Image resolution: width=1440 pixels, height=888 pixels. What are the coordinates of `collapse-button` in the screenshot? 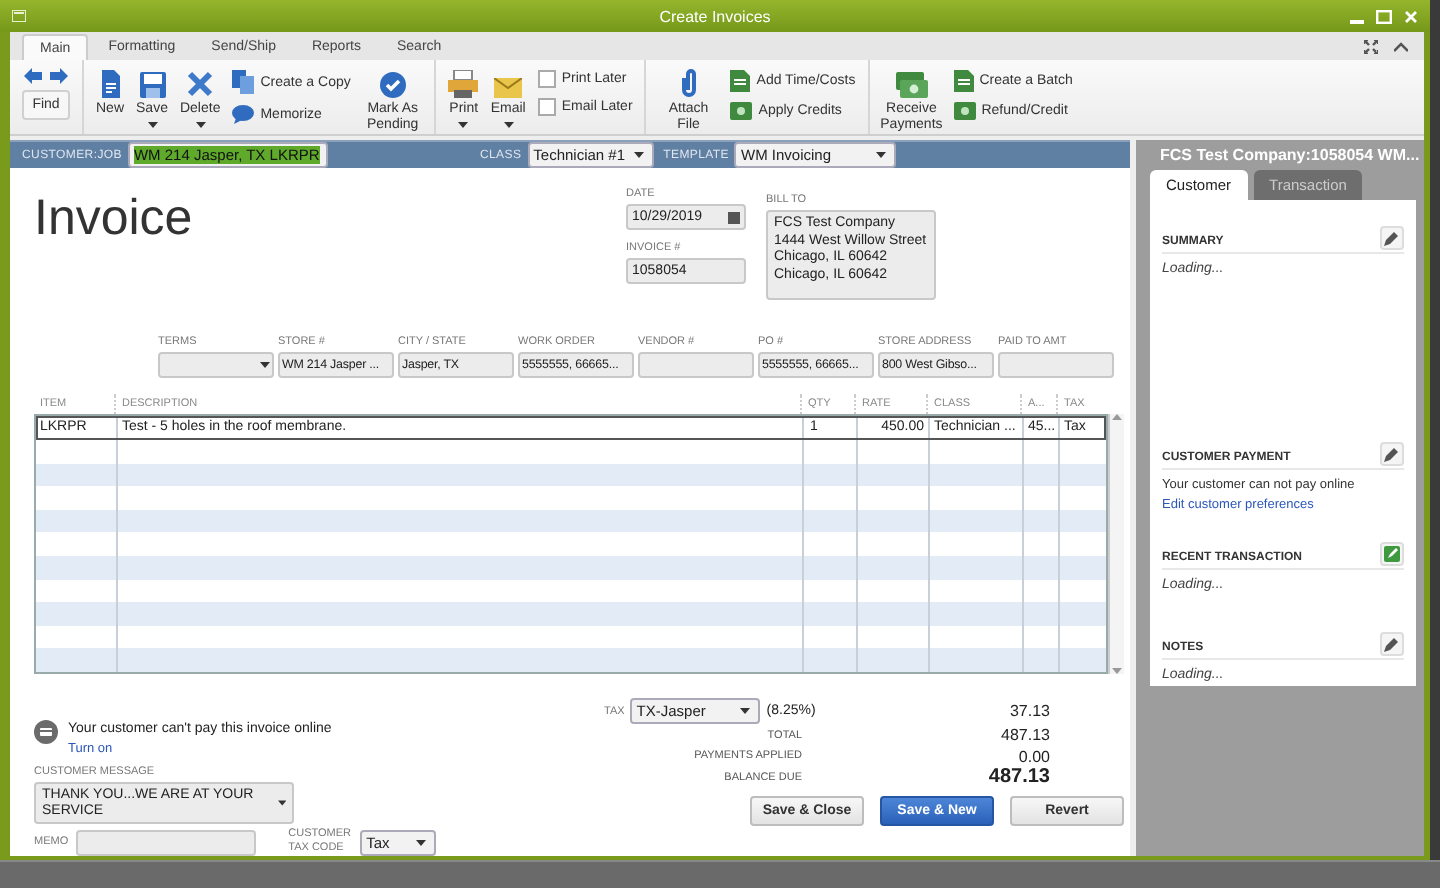 It's located at (1401, 46).